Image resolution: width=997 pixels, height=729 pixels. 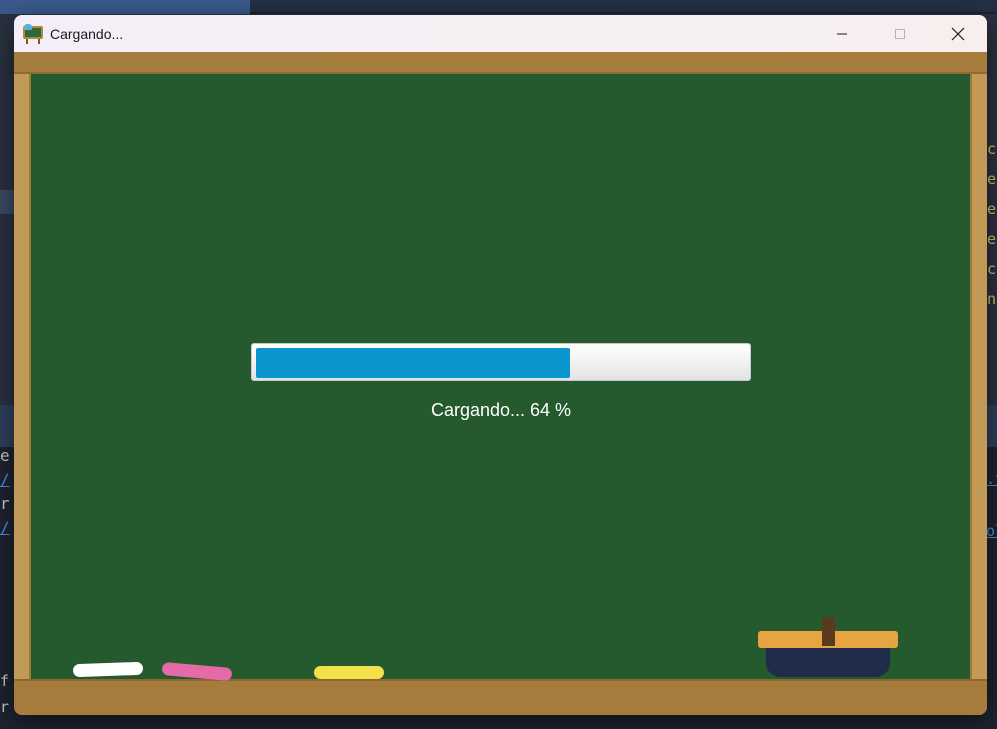 I want to click on yellow-chalk, so click(x=349, y=672).